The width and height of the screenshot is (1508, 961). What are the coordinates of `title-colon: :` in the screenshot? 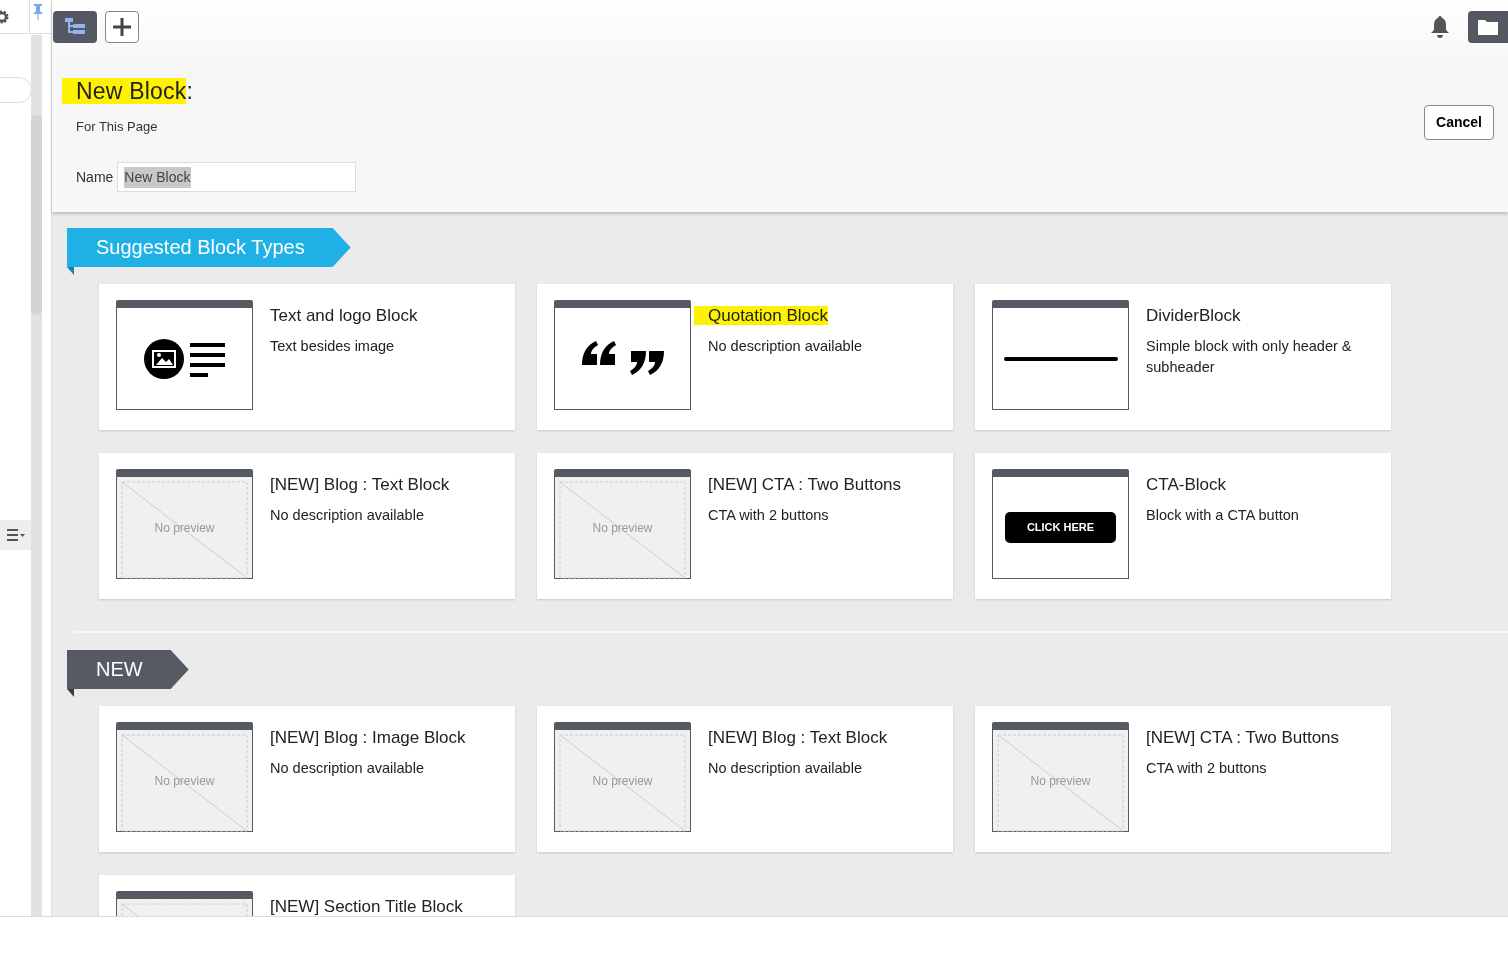 It's located at (190, 91).